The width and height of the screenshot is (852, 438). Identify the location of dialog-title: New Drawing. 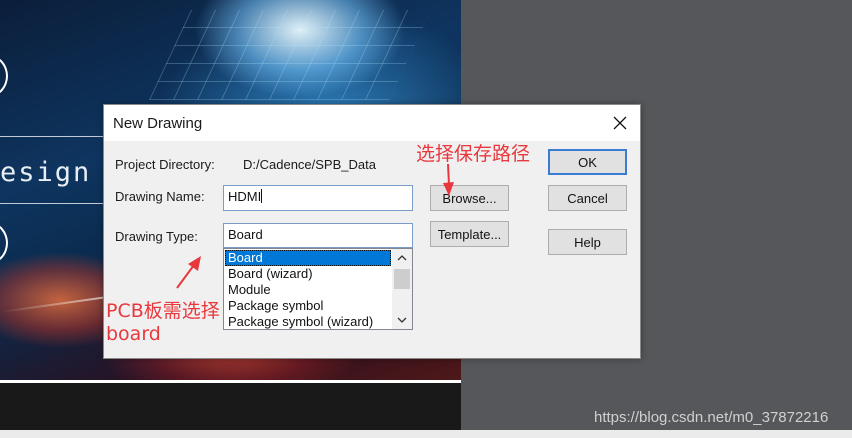
(158, 123).